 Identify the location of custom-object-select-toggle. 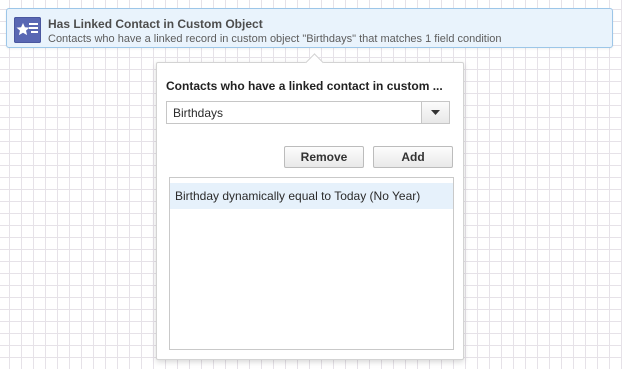
(435, 112).